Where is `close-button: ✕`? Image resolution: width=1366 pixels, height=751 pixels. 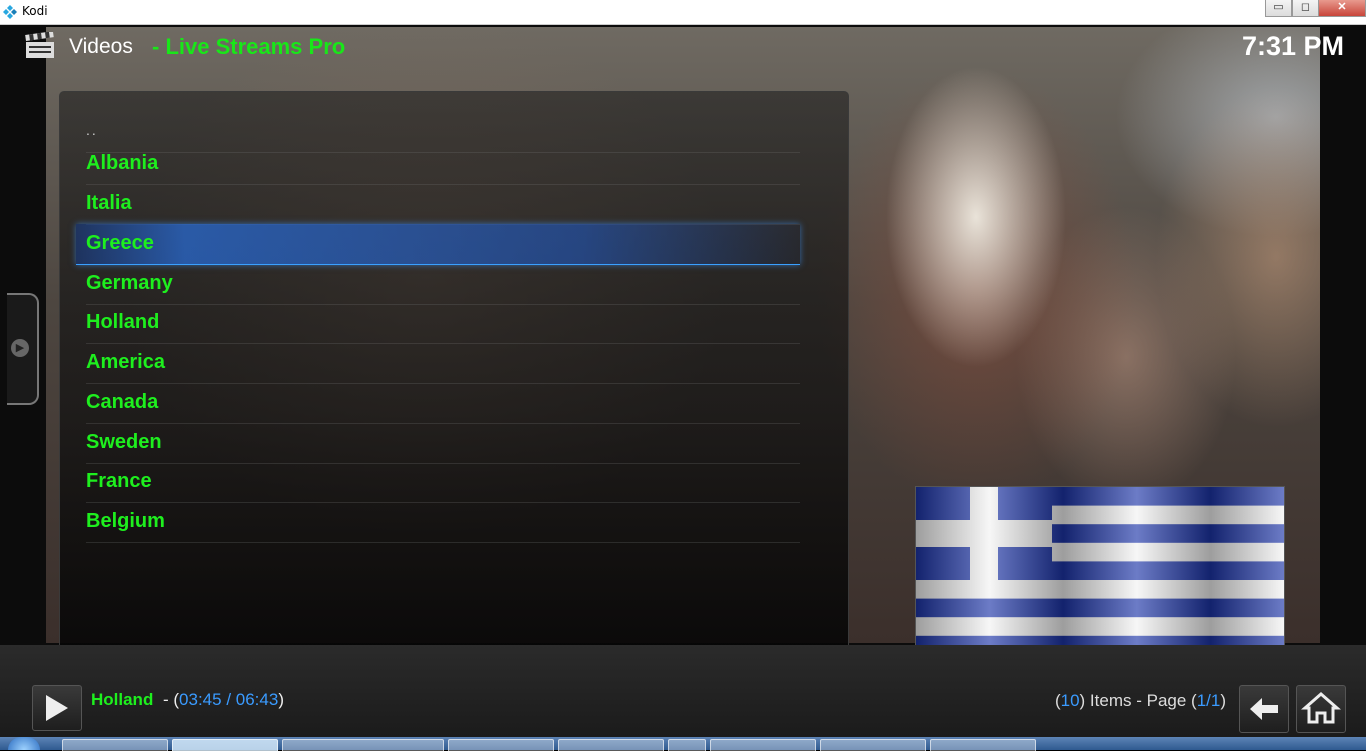 close-button: ✕ is located at coordinates (1342, 8).